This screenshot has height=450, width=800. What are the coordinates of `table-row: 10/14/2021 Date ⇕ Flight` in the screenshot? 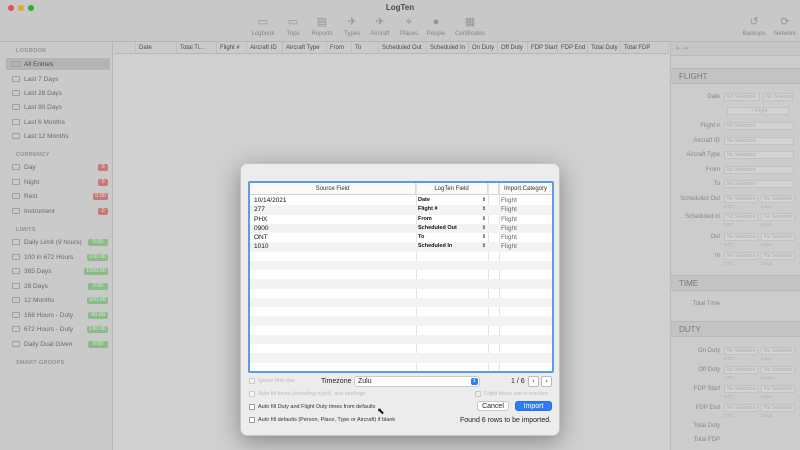 It's located at (401, 200).